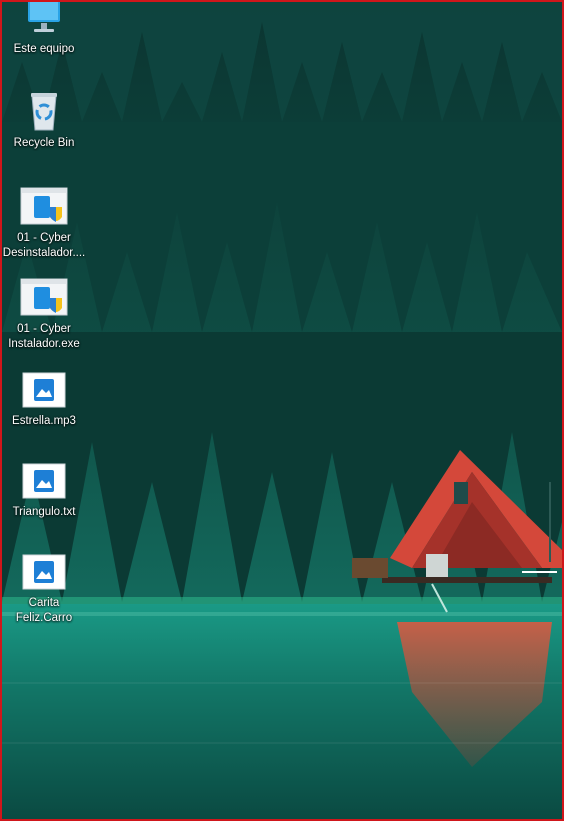 The image size is (564, 821). Describe the element at coordinates (44, 421) in the screenshot. I see `icon-label-estrella: Estrella.mp3` at that location.